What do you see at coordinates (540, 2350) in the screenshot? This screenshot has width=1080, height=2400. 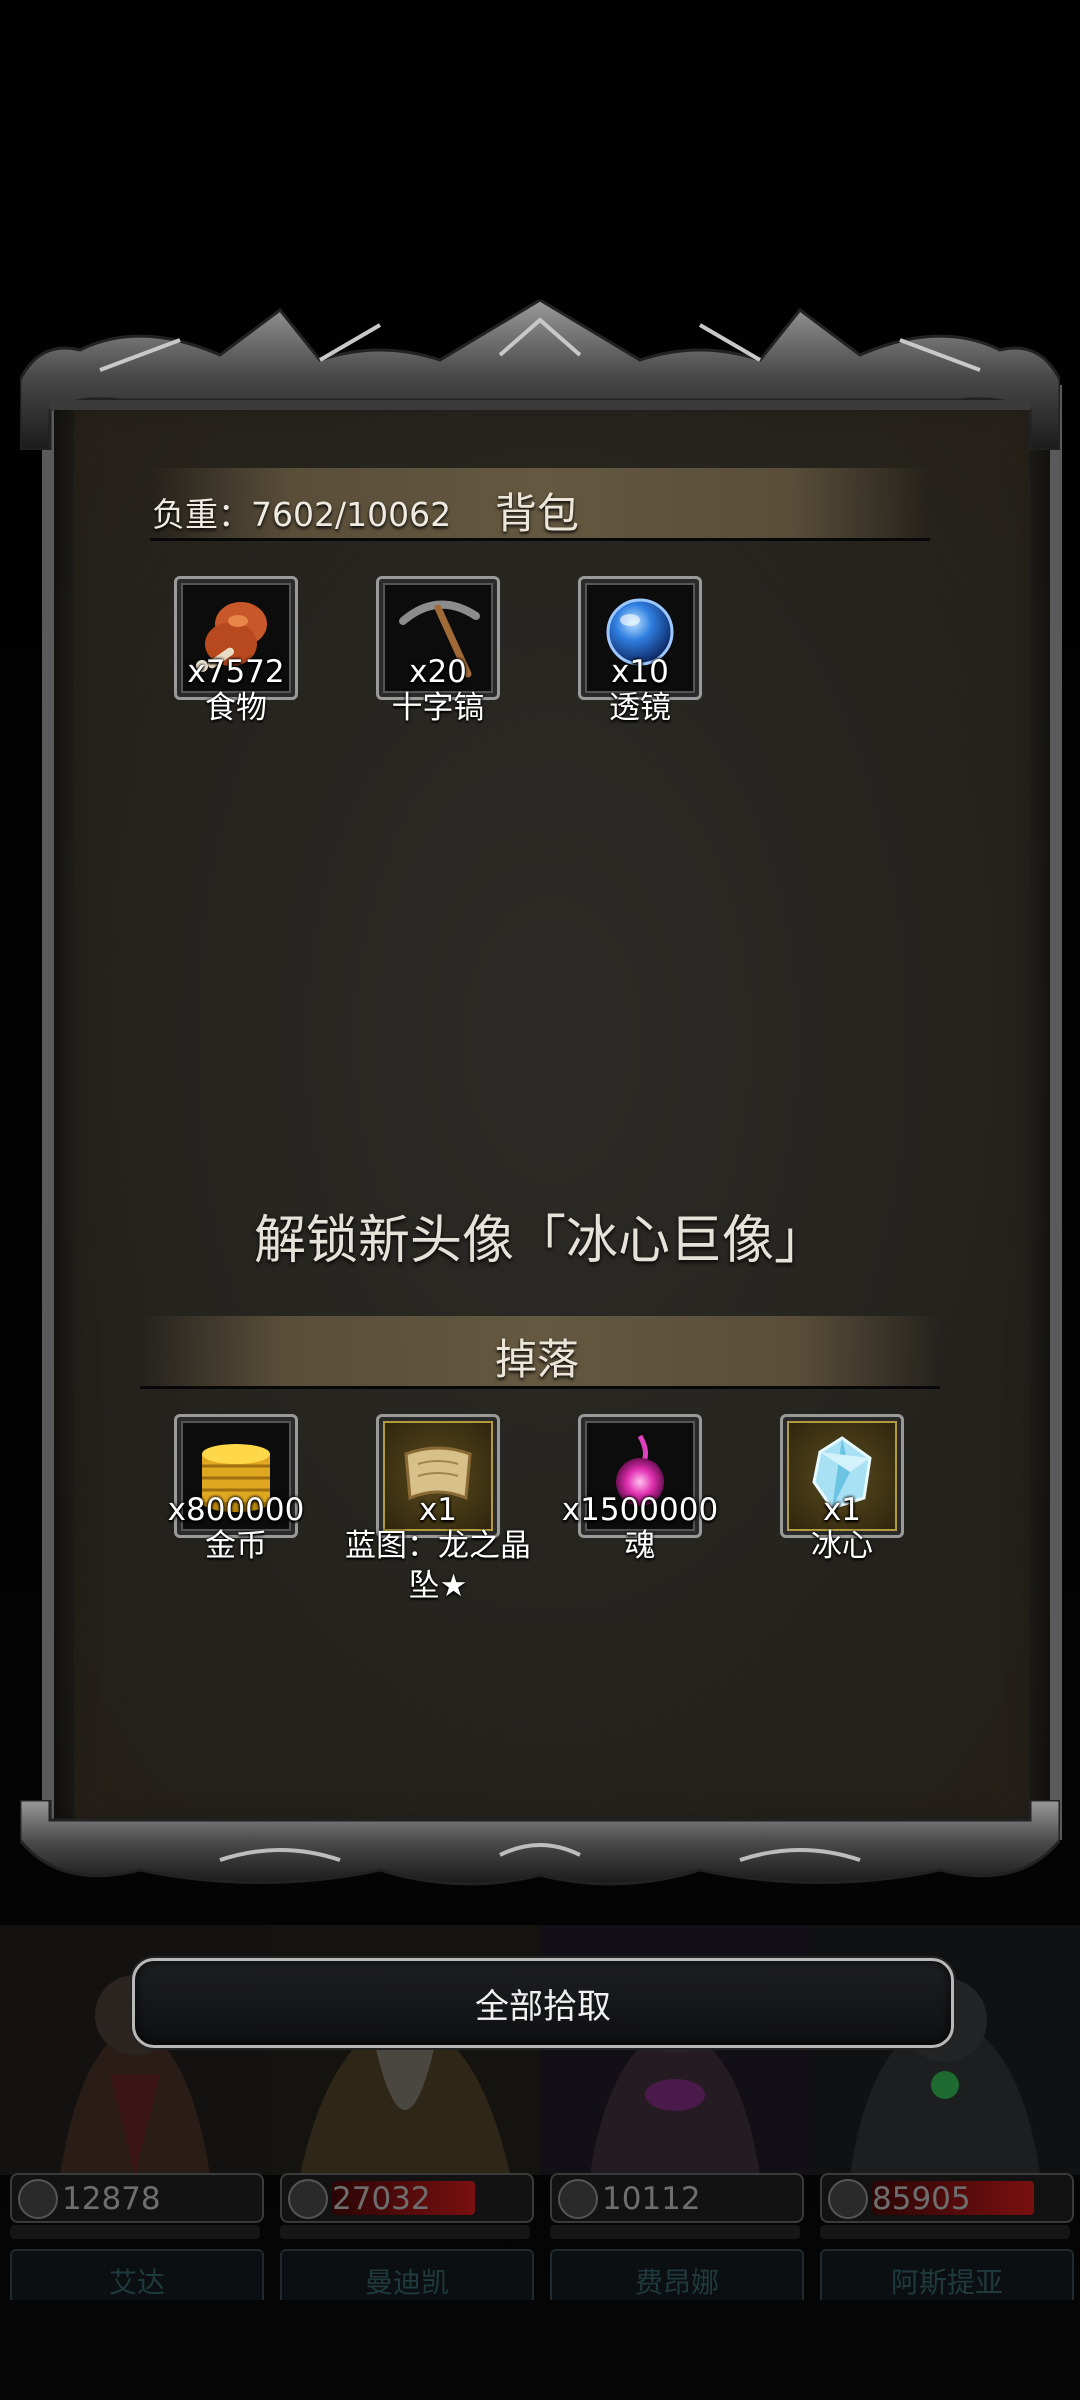 I see `bottom-shade` at bounding box center [540, 2350].